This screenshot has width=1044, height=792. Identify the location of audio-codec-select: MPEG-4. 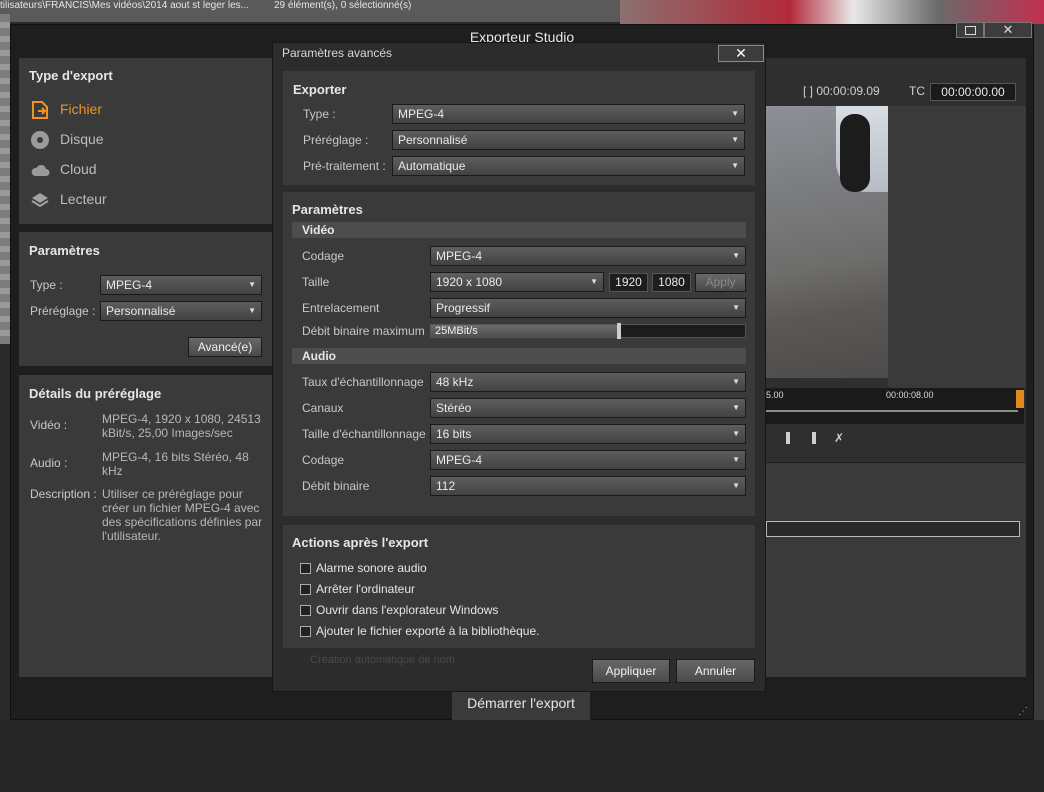
(588, 460).